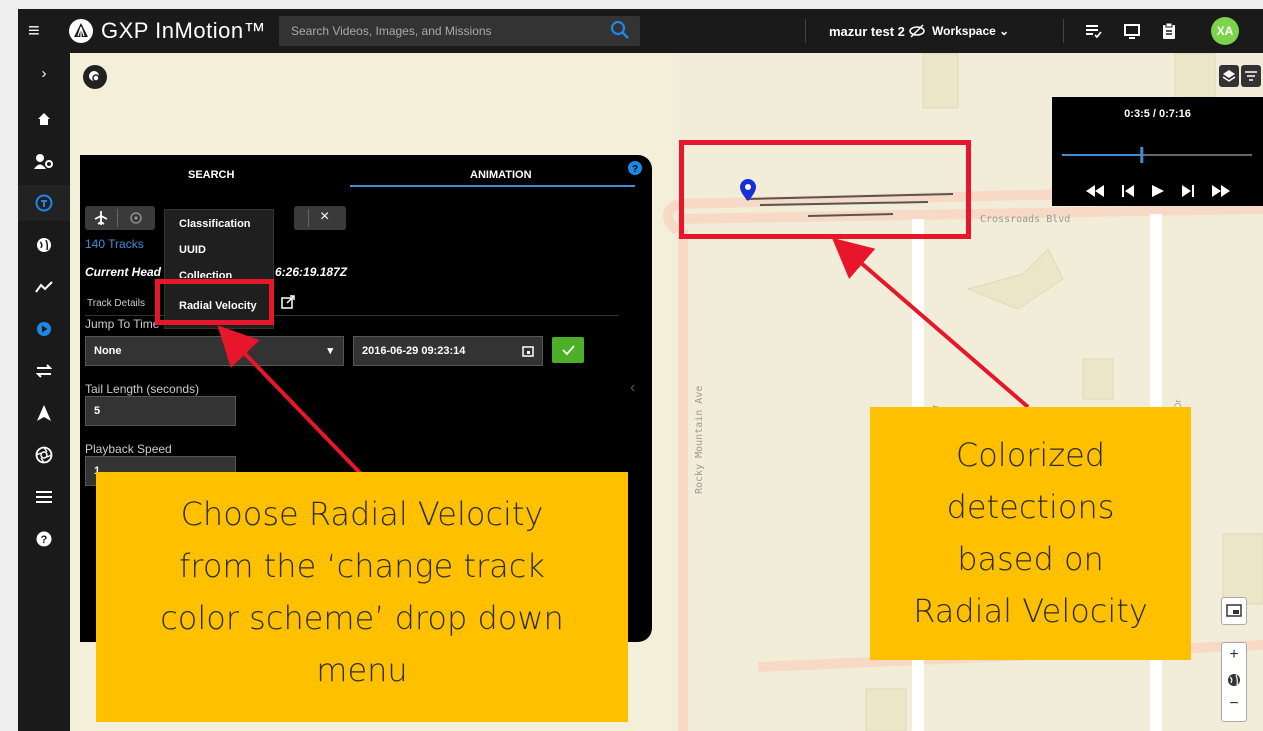 Image resolution: width=1263 pixels, height=731 pixels. Describe the element at coordinates (362, 618) in the screenshot. I see `callout-left-line: color scheme’ drop down` at that location.